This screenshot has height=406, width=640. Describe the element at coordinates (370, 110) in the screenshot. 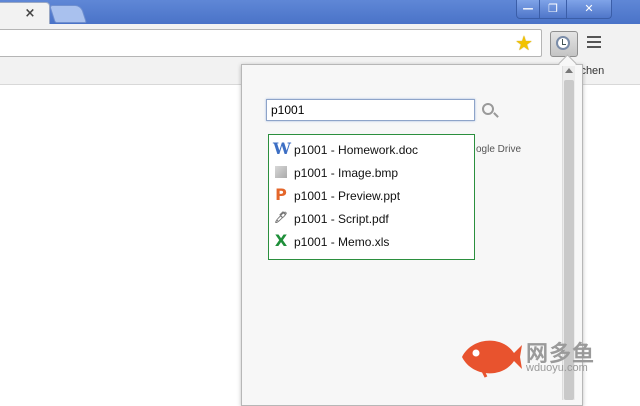

I see `search-input` at that location.